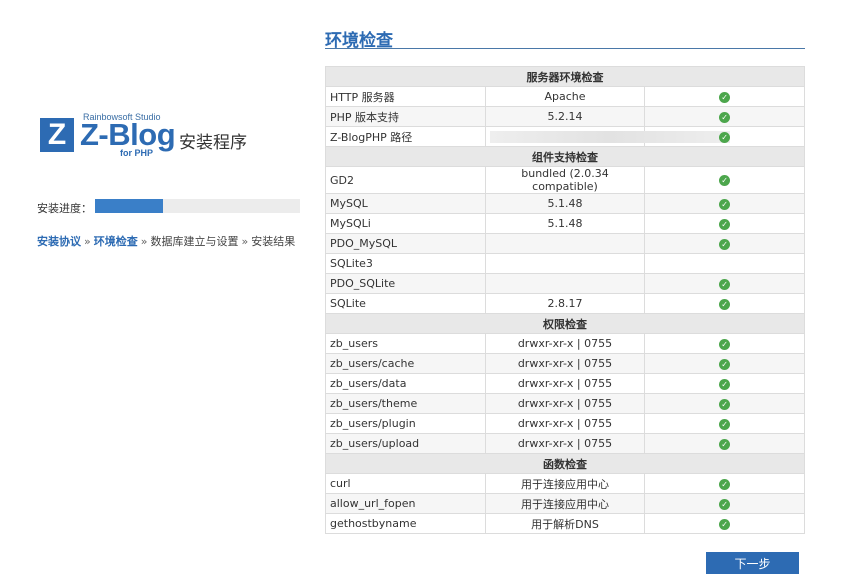 Image resolution: width=858 pixels, height=585 pixels. I want to click on section-title: 权限检查, so click(565, 323).